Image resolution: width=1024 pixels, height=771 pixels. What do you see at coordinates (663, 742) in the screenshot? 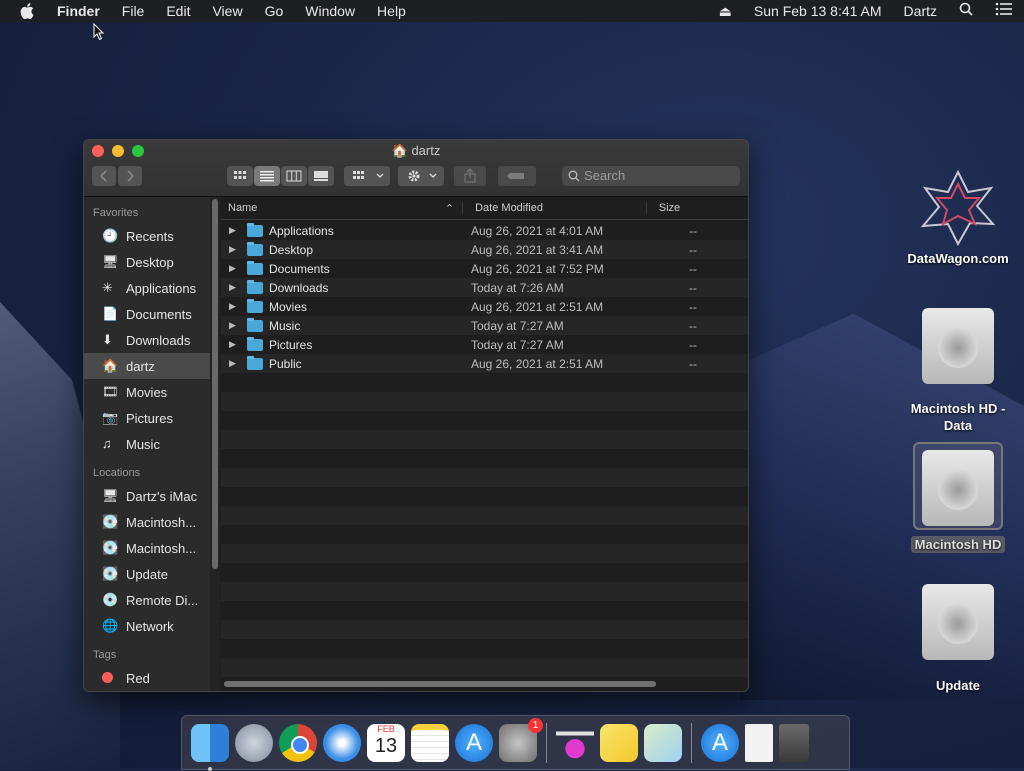
I see `maps-icon` at bounding box center [663, 742].